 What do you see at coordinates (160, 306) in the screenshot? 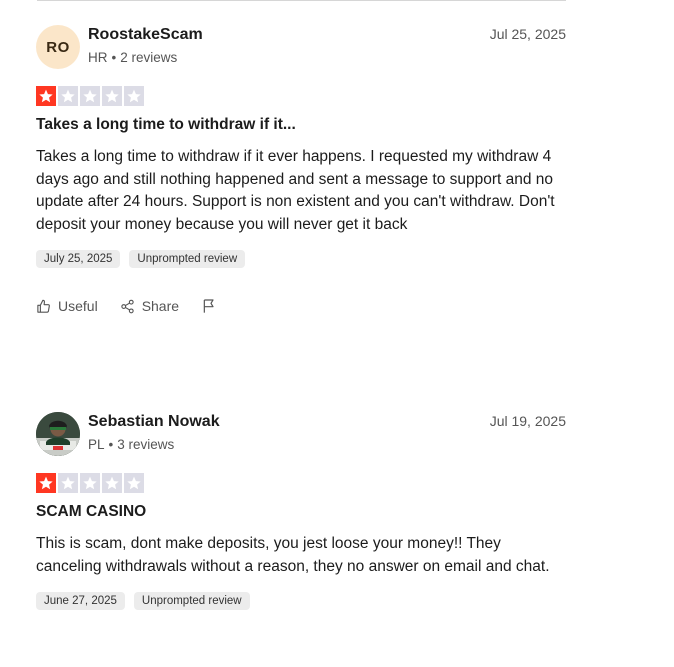
I see `share-label: Share` at bounding box center [160, 306].